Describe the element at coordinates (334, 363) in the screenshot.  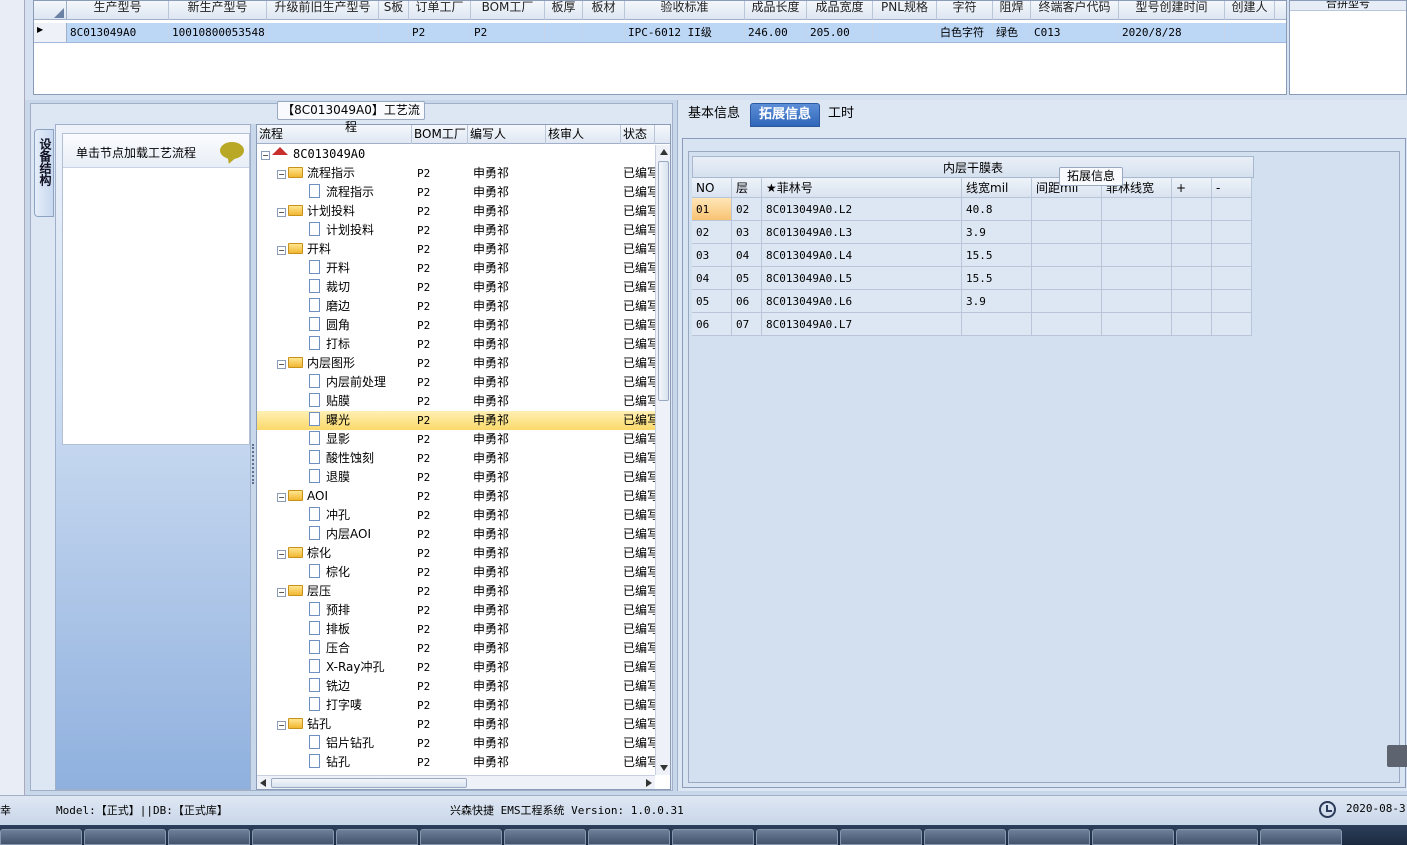
I see `tree-node-name: − 内层图形` at that location.